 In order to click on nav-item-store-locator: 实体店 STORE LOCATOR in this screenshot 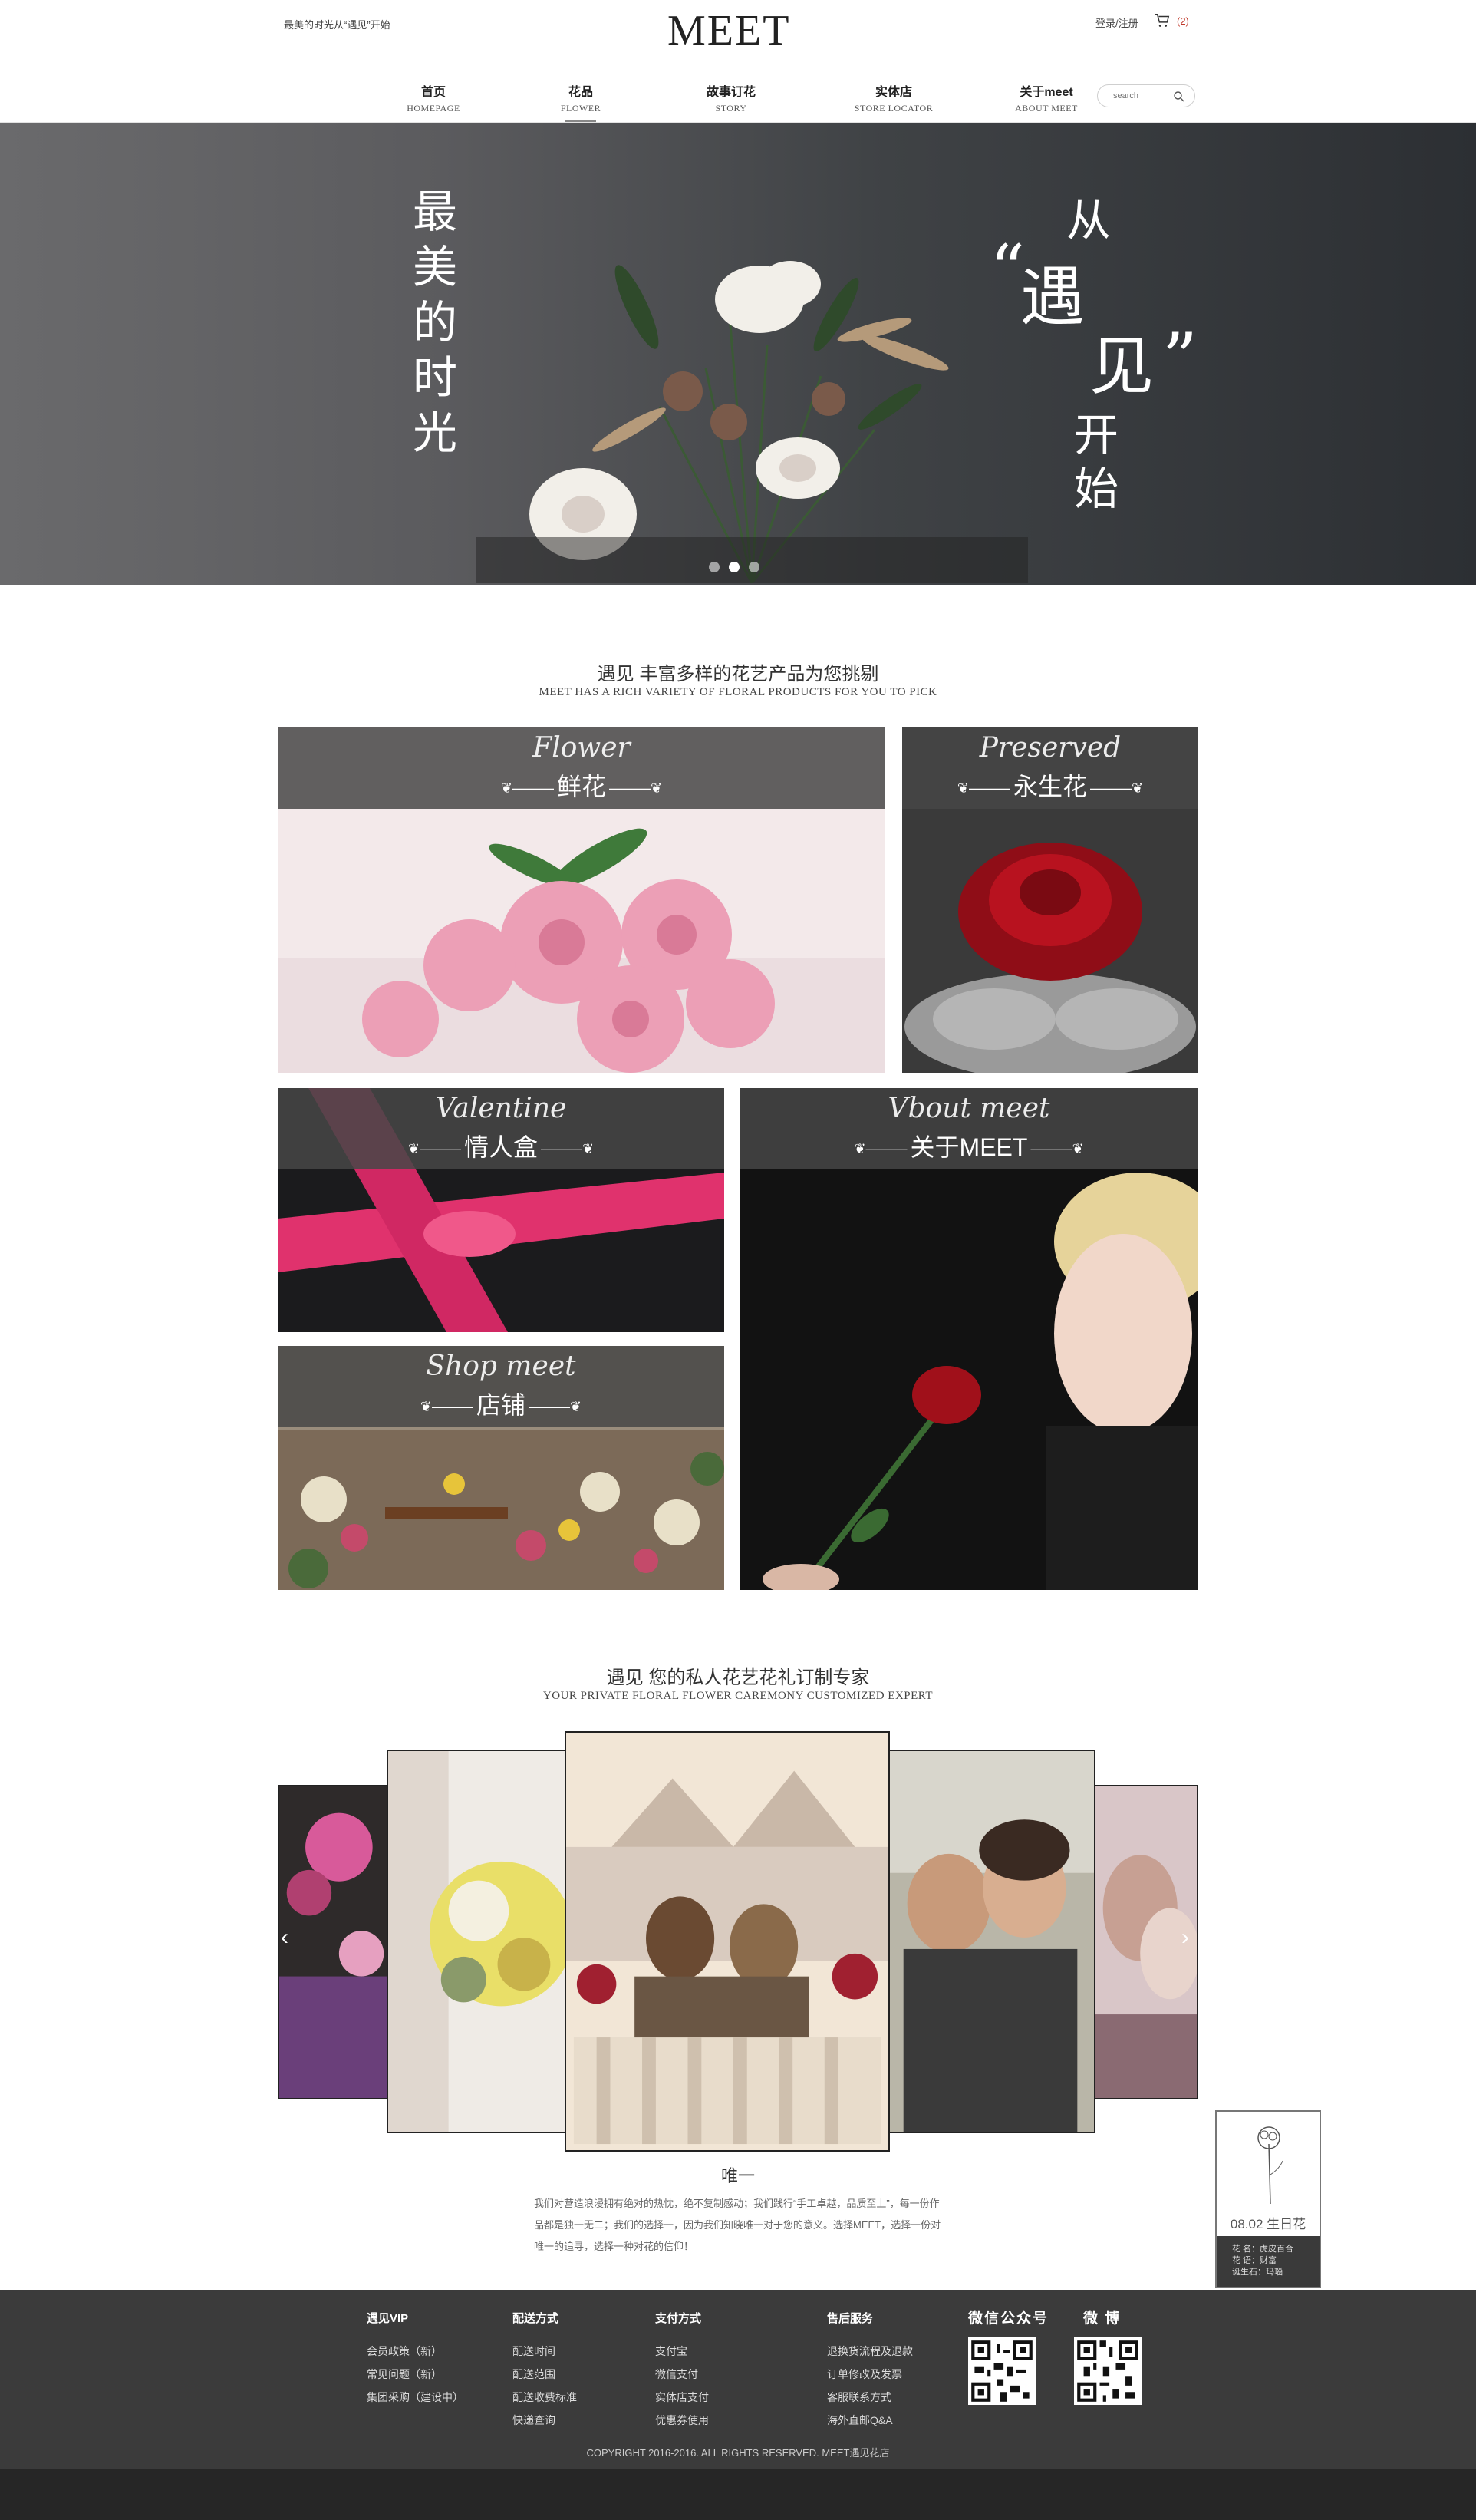, I will do `click(894, 97)`.